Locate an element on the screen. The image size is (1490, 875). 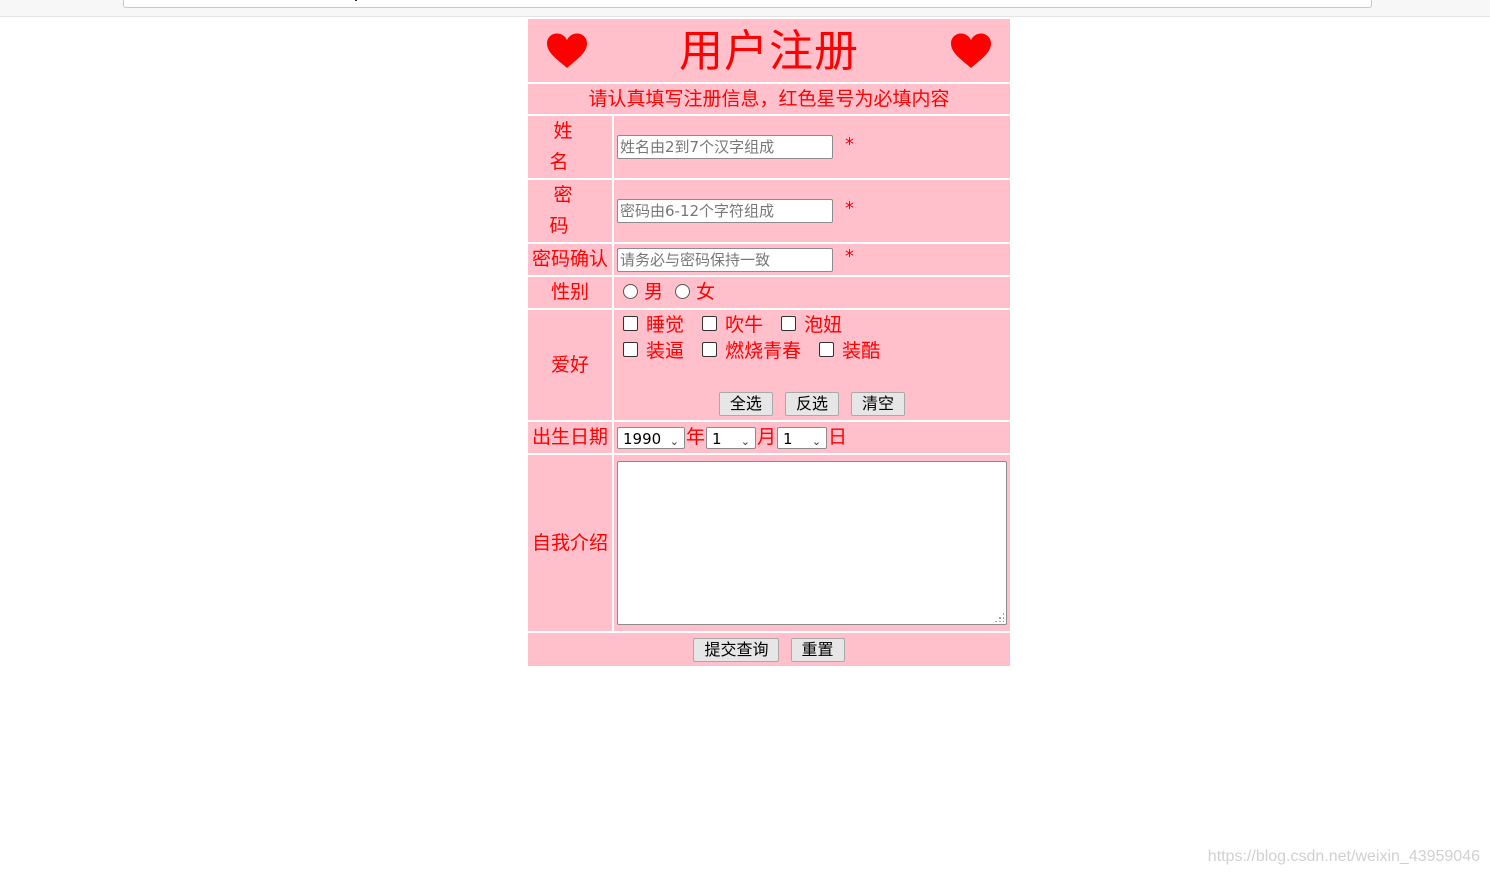
title-row: 用户注册 is located at coordinates (769, 50).